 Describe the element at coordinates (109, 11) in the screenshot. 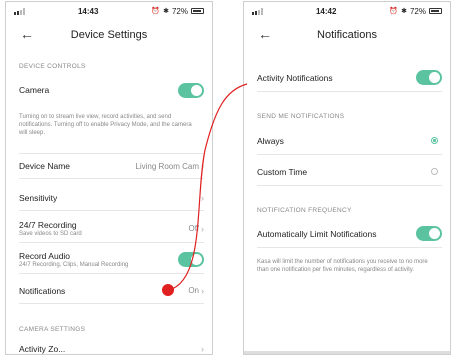

I see `status-bar: 14:43 ⏰ ✱ 72%` at that location.